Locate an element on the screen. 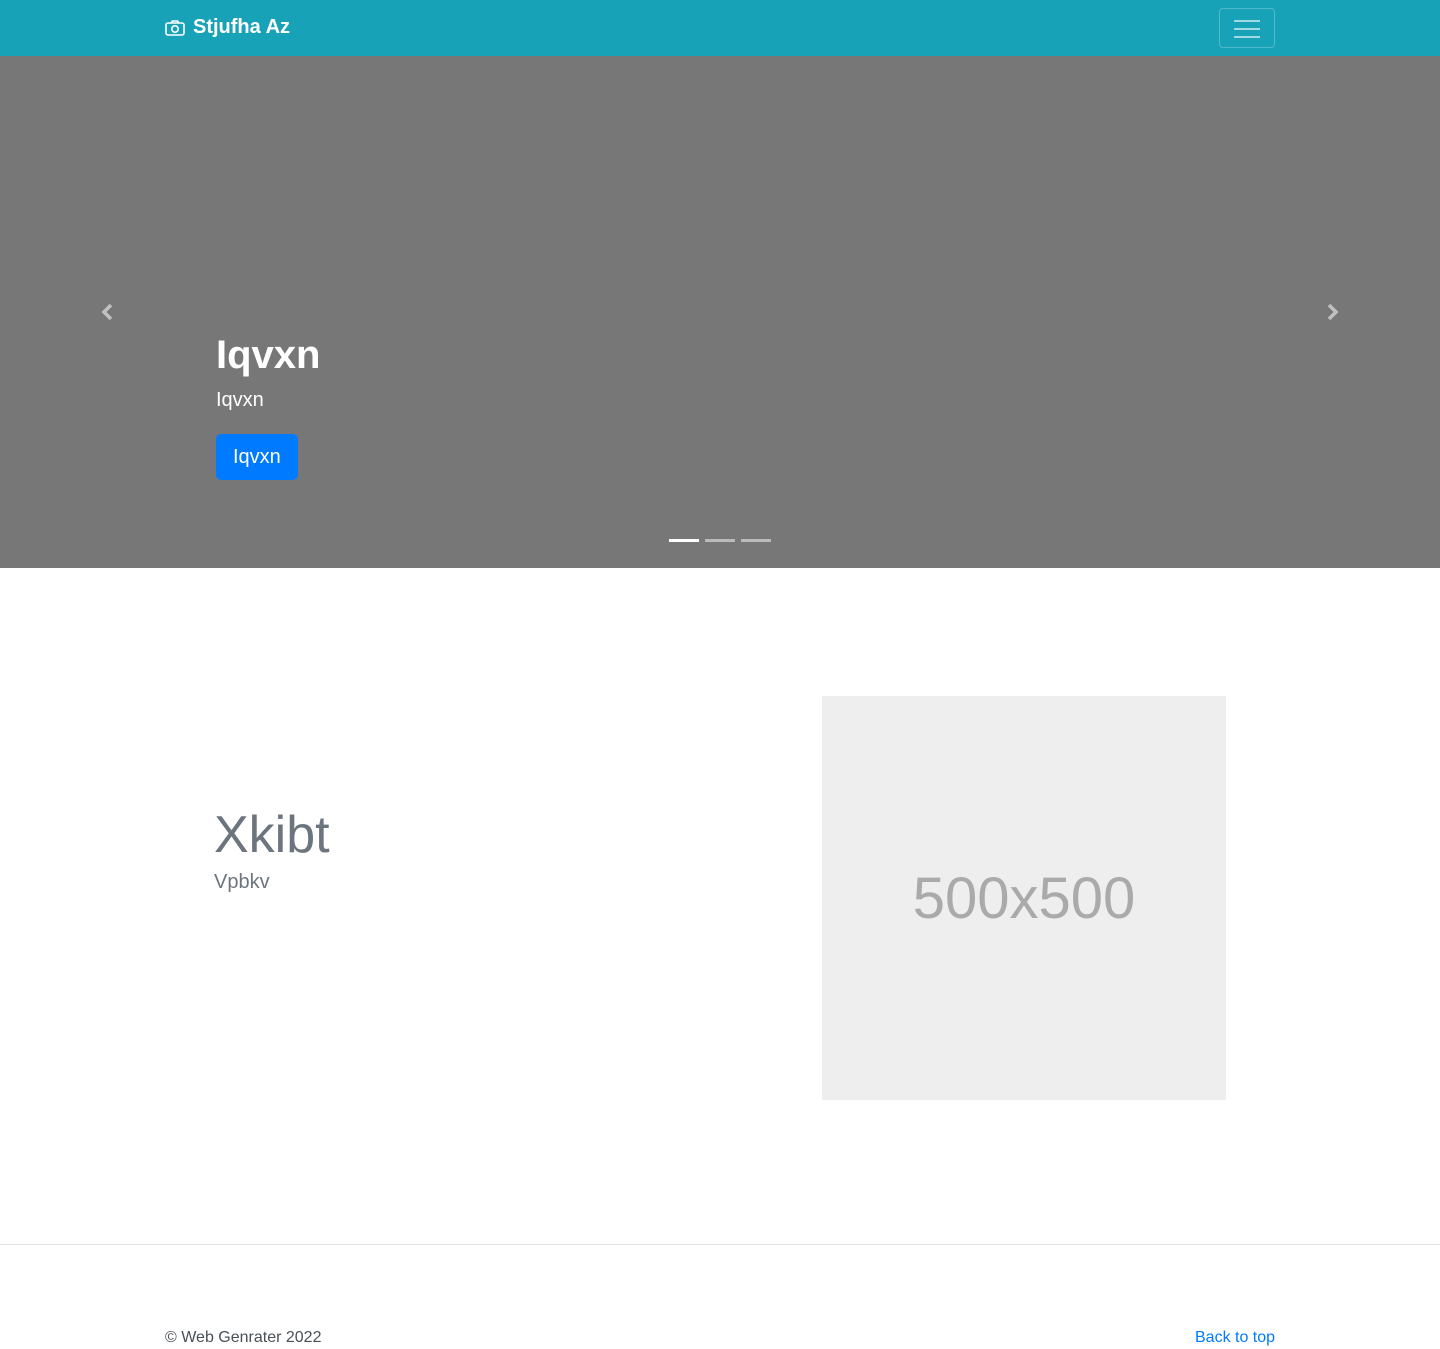 This screenshot has width=1440, height=1349. chevron-right-icon is located at coordinates (1333, 312).